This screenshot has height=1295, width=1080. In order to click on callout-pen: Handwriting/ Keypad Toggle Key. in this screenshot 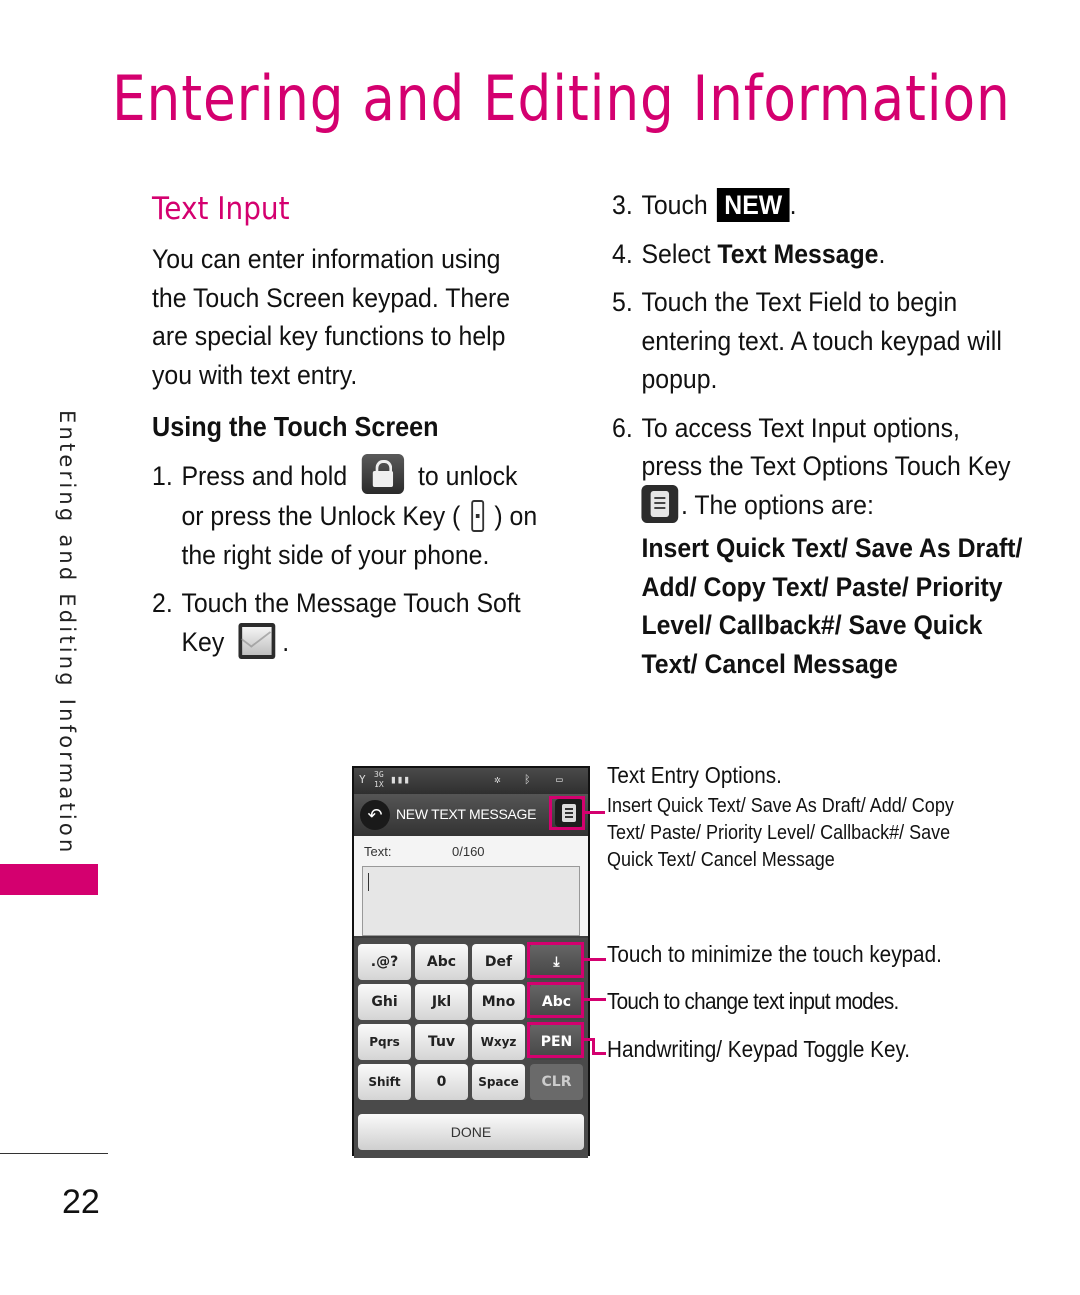, I will do `click(759, 1049)`.